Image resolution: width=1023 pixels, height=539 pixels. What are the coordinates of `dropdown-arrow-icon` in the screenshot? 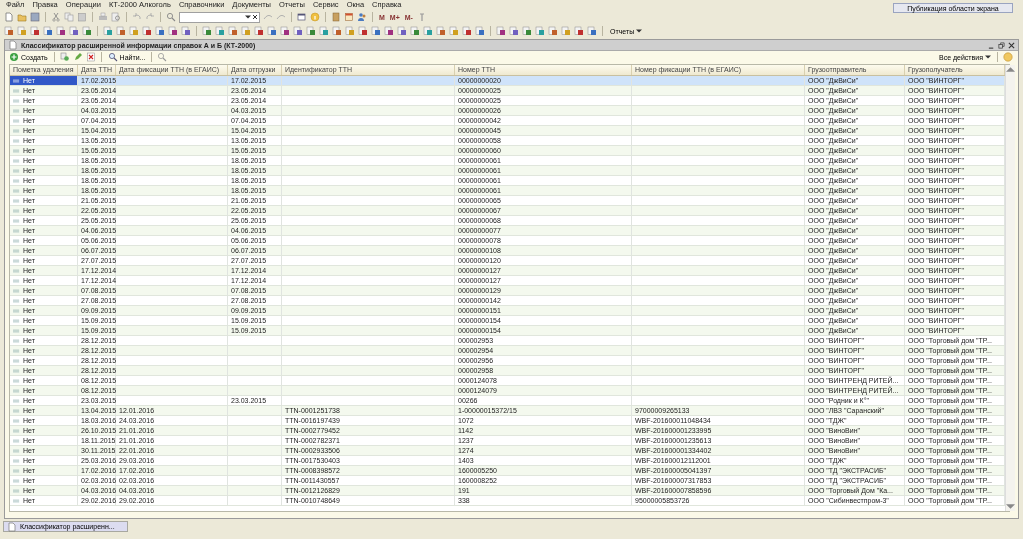 It's located at (248, 17).